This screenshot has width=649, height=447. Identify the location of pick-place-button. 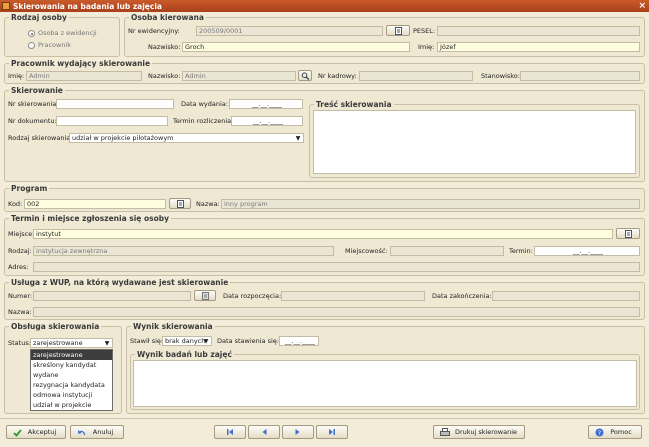
(628, 233).